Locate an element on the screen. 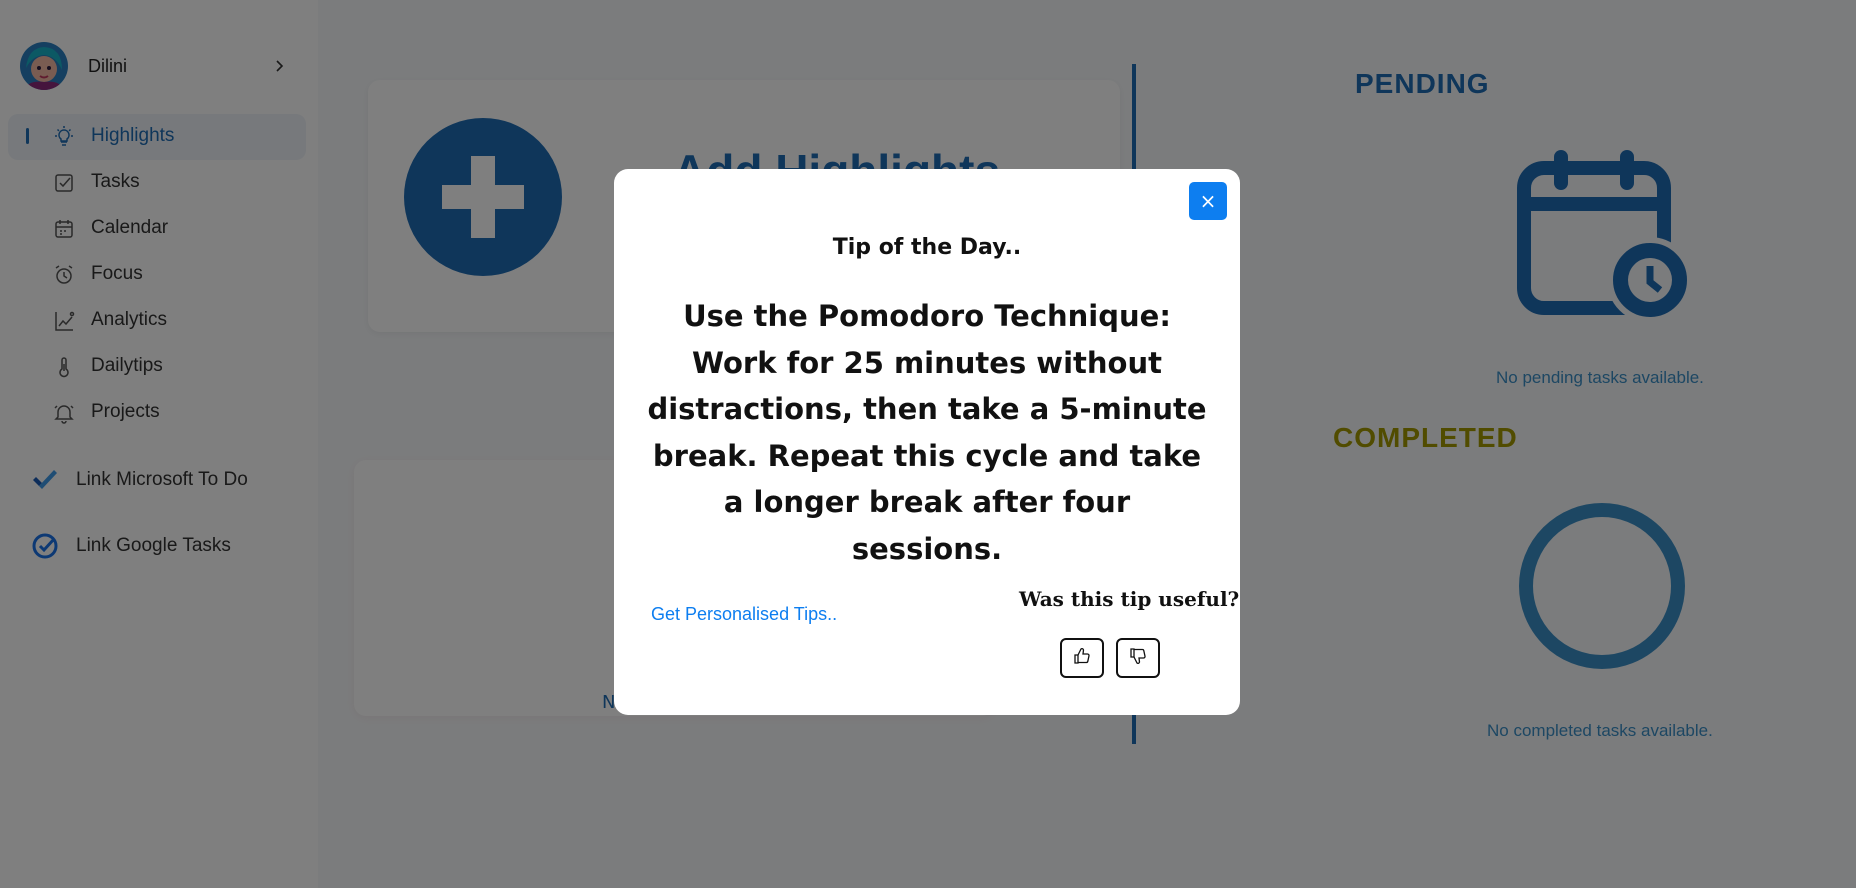 The width and height of the screenshot is (1856, 888). thumbs-up-icon is located at coordinates (1082, 658).